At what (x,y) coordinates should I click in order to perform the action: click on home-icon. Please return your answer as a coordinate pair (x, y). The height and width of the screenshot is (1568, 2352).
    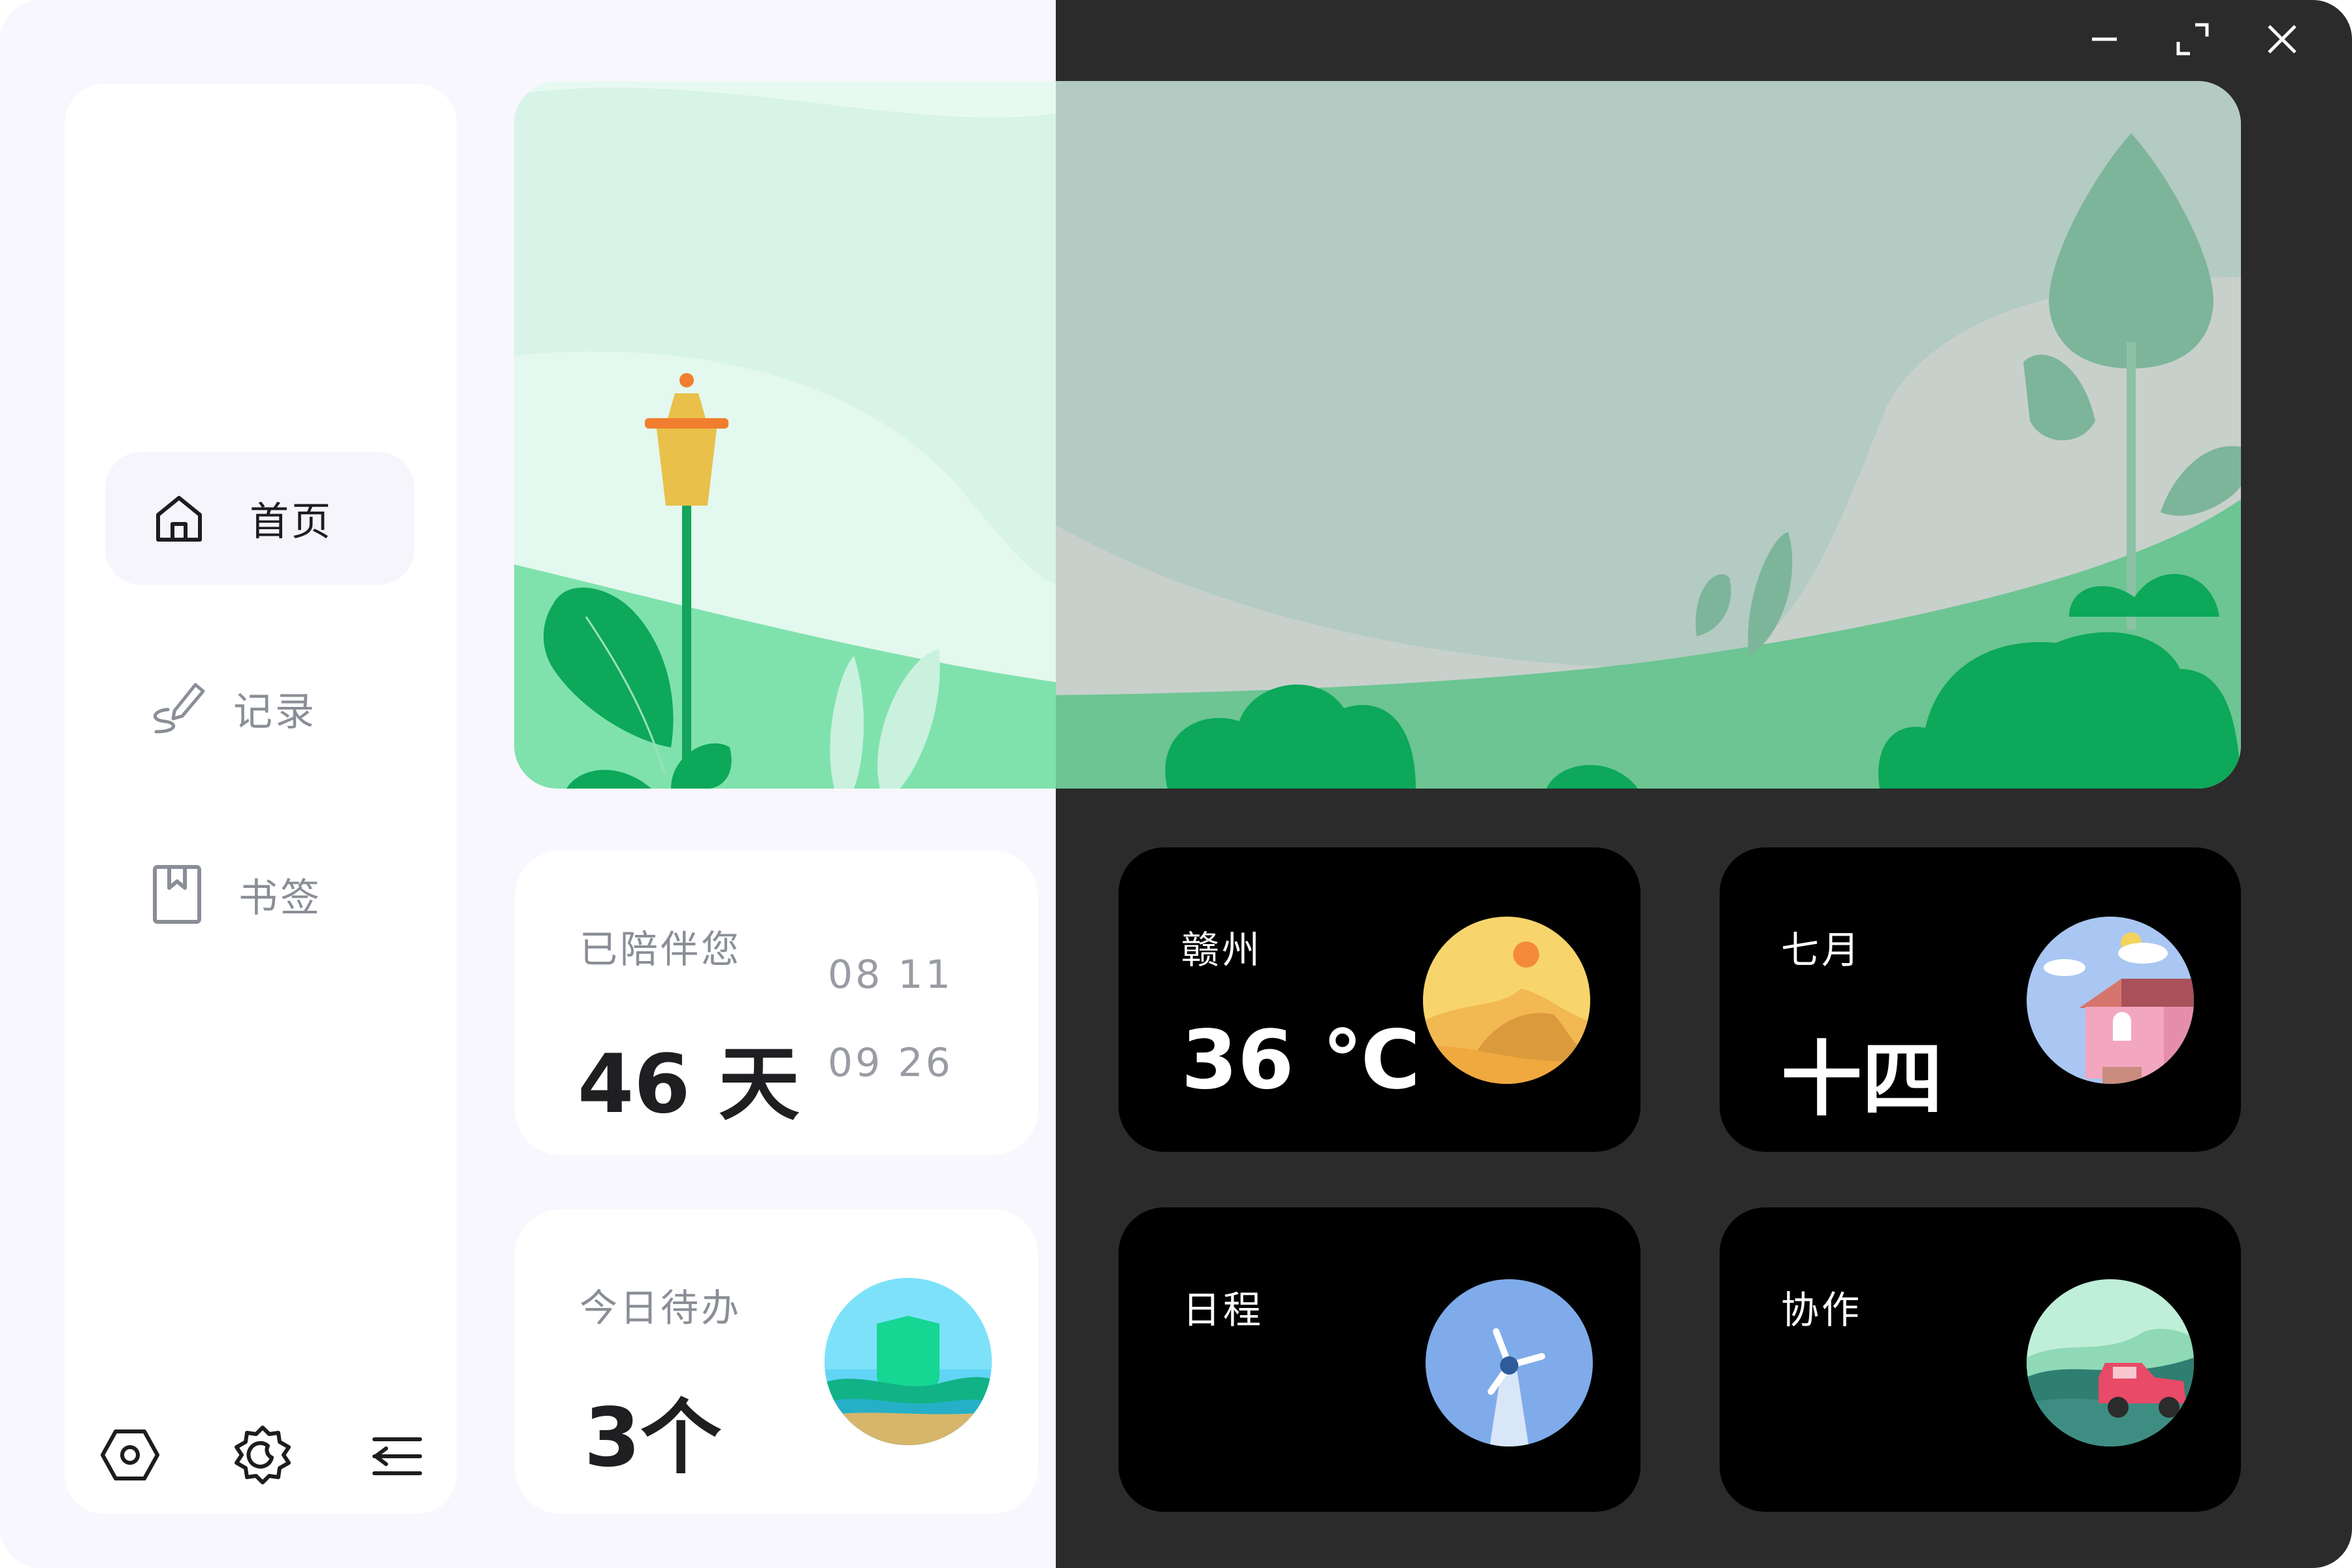
    Looking at the image, I should click on (179, 518).